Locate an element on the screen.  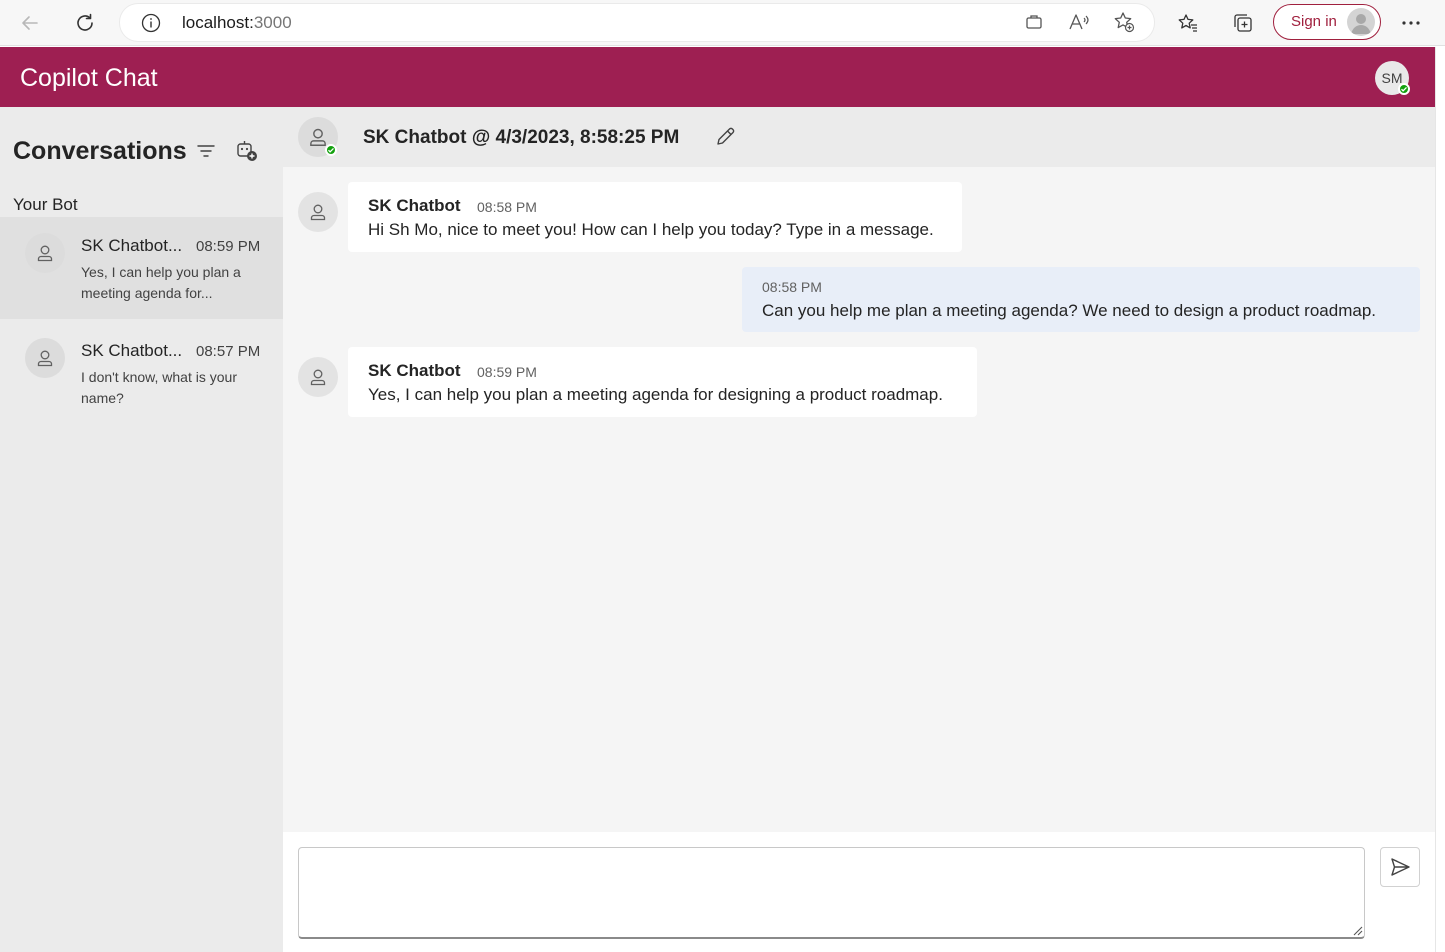
url-text: localhost:3000 is located at coordinates (237, 23).